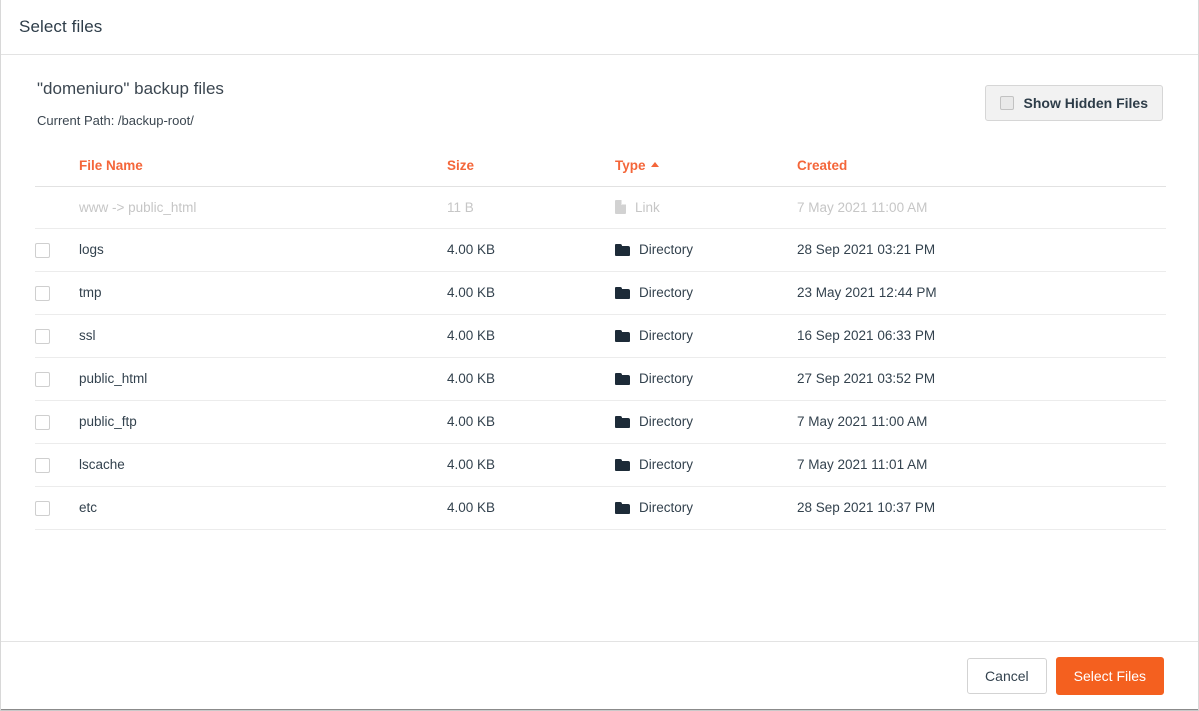  Describe the element at coordinates (111, 165) in the screenshot. I see `column-label-file-name: File Name` at that location.